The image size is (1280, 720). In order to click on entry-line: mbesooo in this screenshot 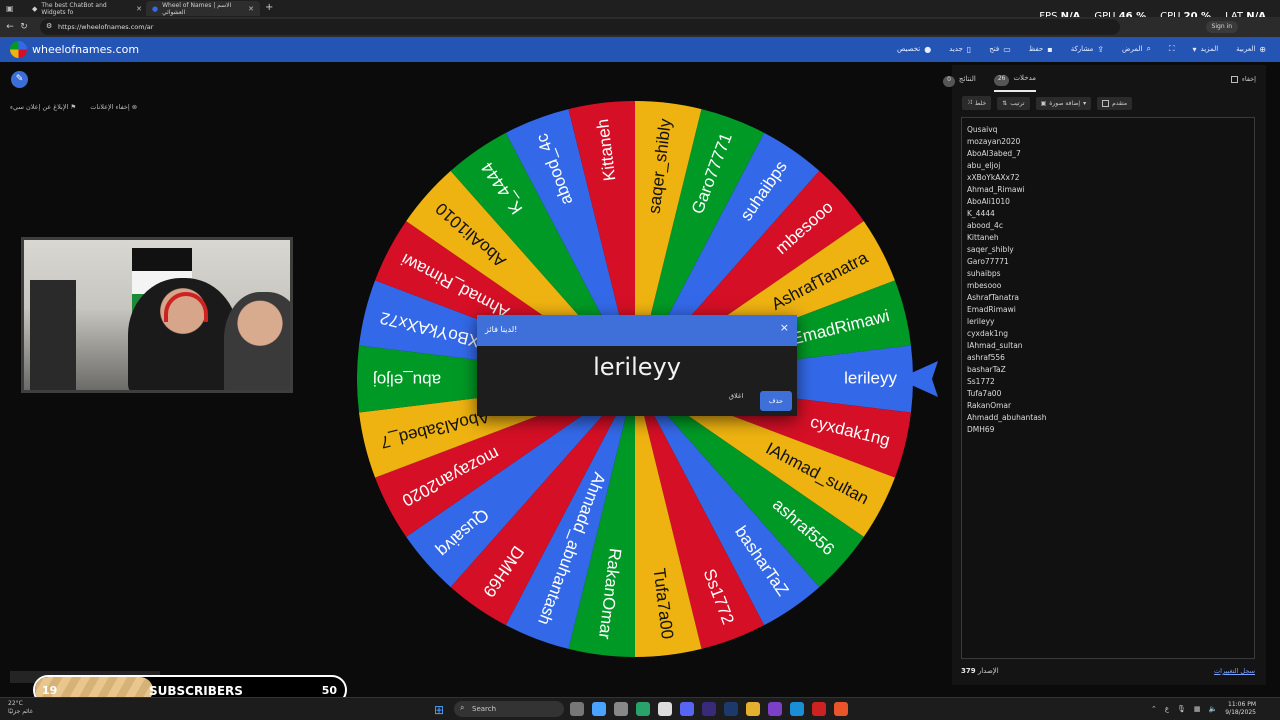, I will do `click(984, 285)`.